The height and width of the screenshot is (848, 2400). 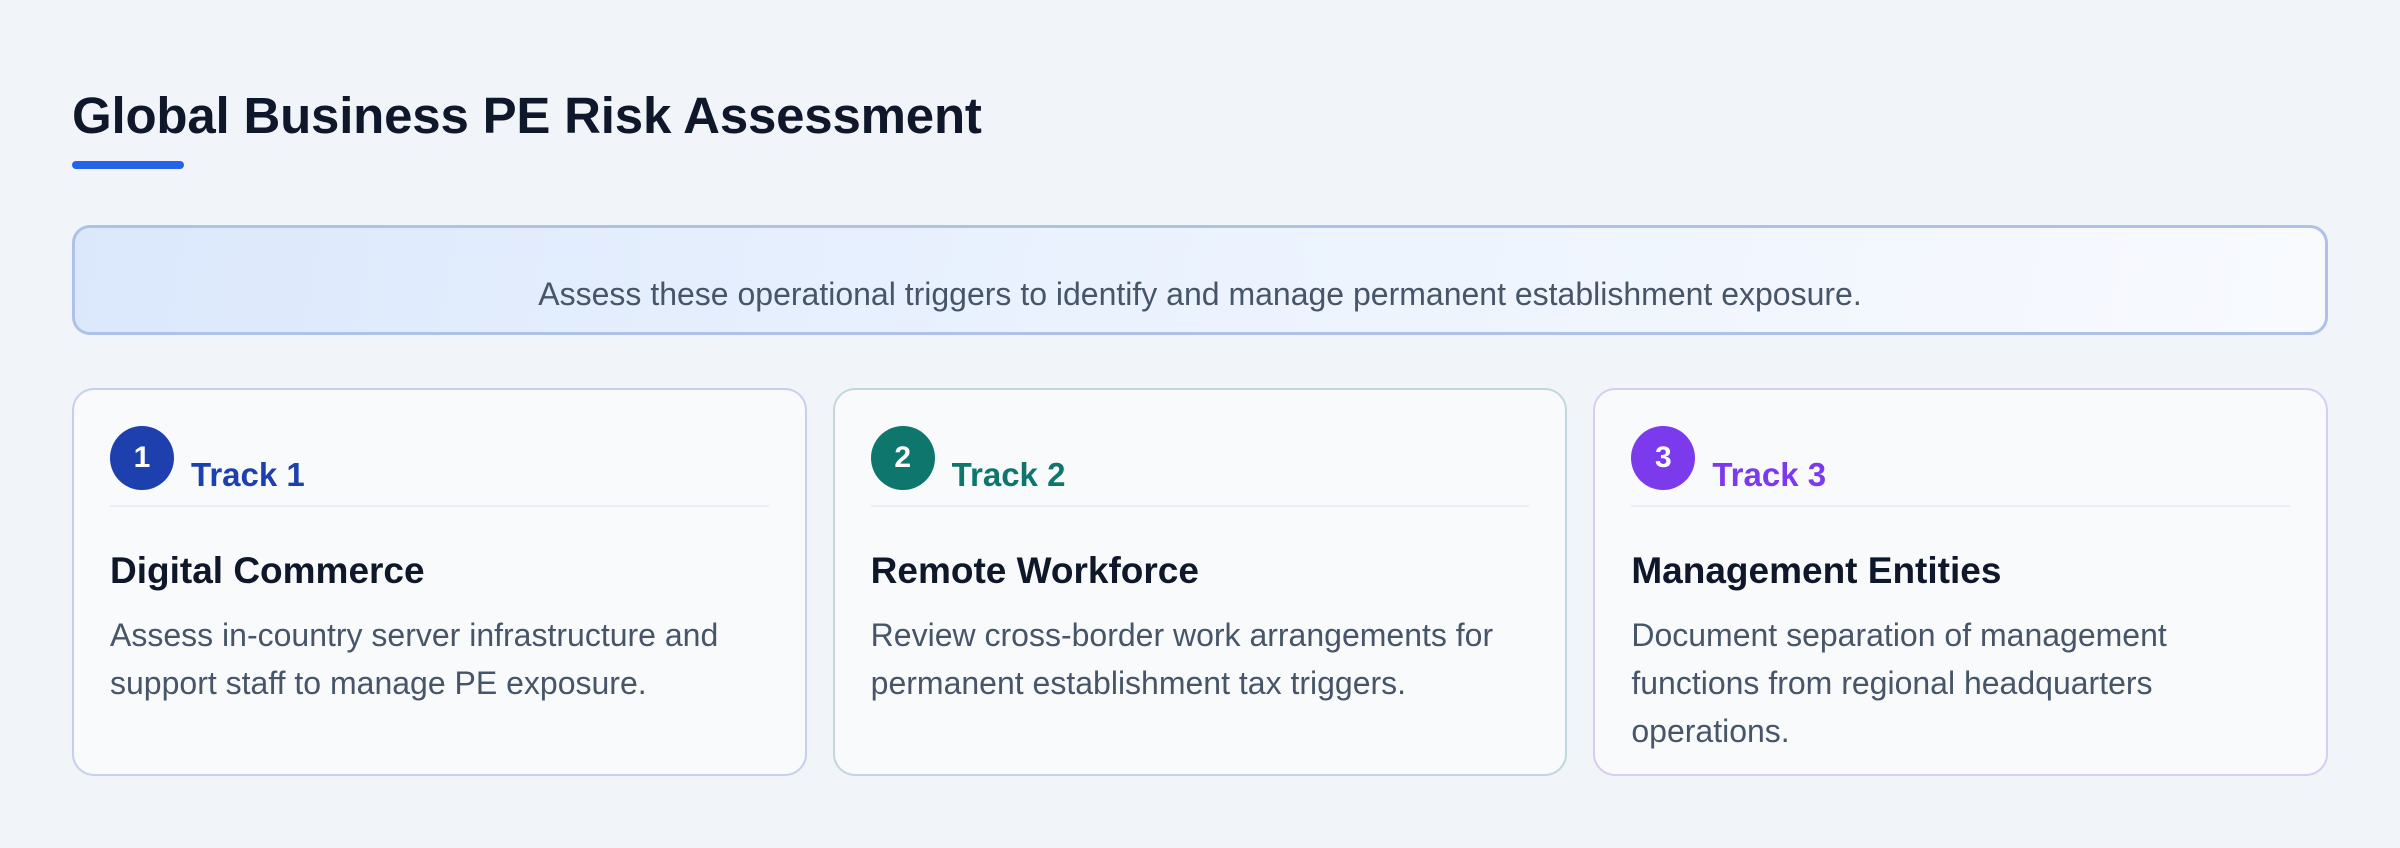 What do you see at coordinates (1034, 570) in the screenshot?
I see `track-title: Remote Workforce` at bounding box center [1034, 570].